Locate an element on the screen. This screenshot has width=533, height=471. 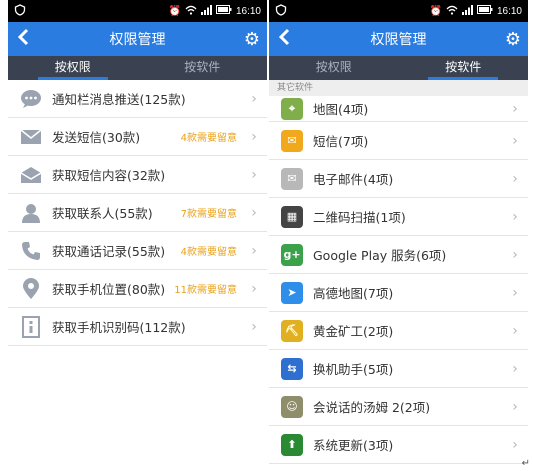
app-list-item-label: 黄金矿工(2项) is located at coordinates (353, 331).